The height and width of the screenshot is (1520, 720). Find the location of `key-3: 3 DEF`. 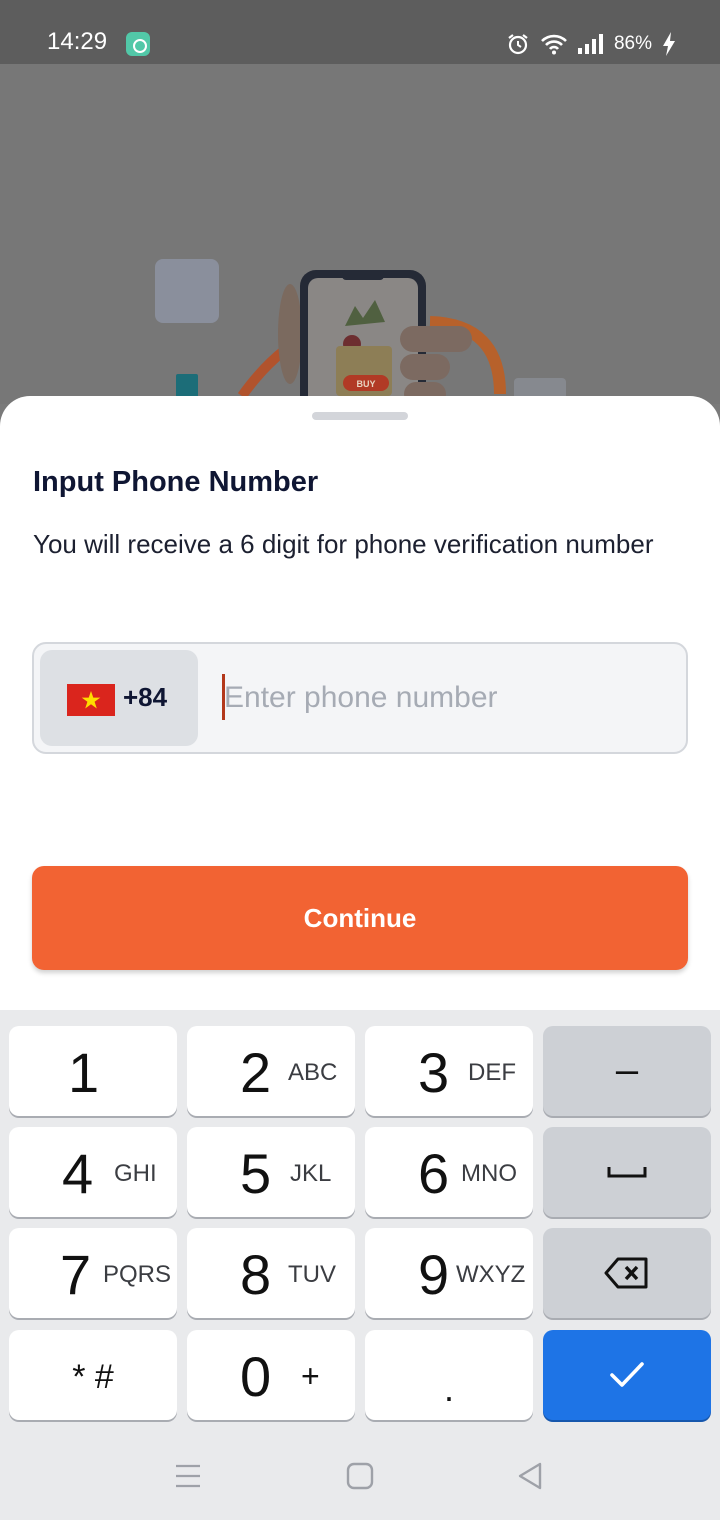

key-3: 3 DEF is located at coordinates (449, 1071).